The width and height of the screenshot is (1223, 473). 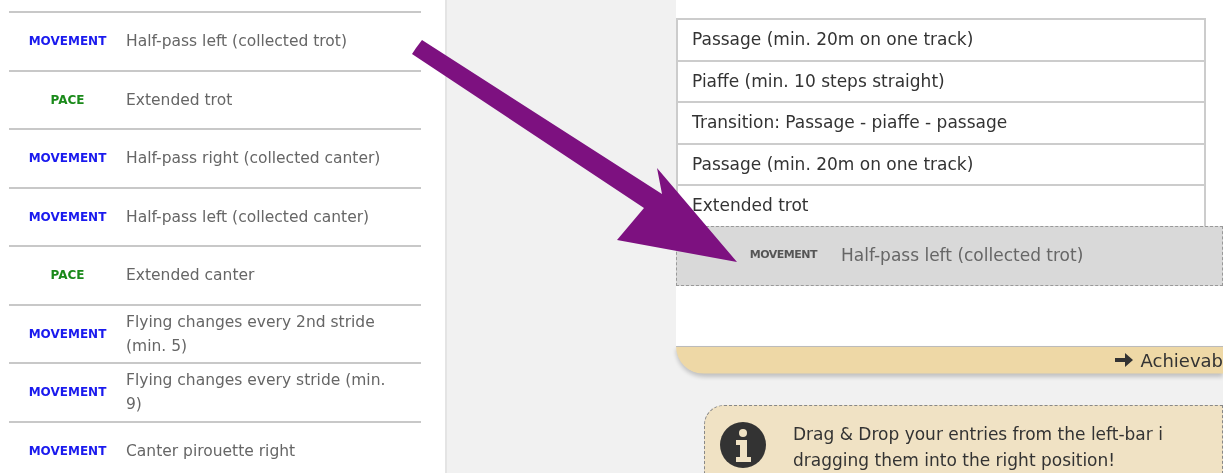 I want to click on arrow-right-icon, so click(x=1123, y=360).